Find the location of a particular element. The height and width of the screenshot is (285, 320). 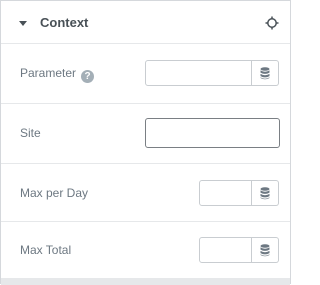

field-label: Parameter? is located at coordinates (57, 74).